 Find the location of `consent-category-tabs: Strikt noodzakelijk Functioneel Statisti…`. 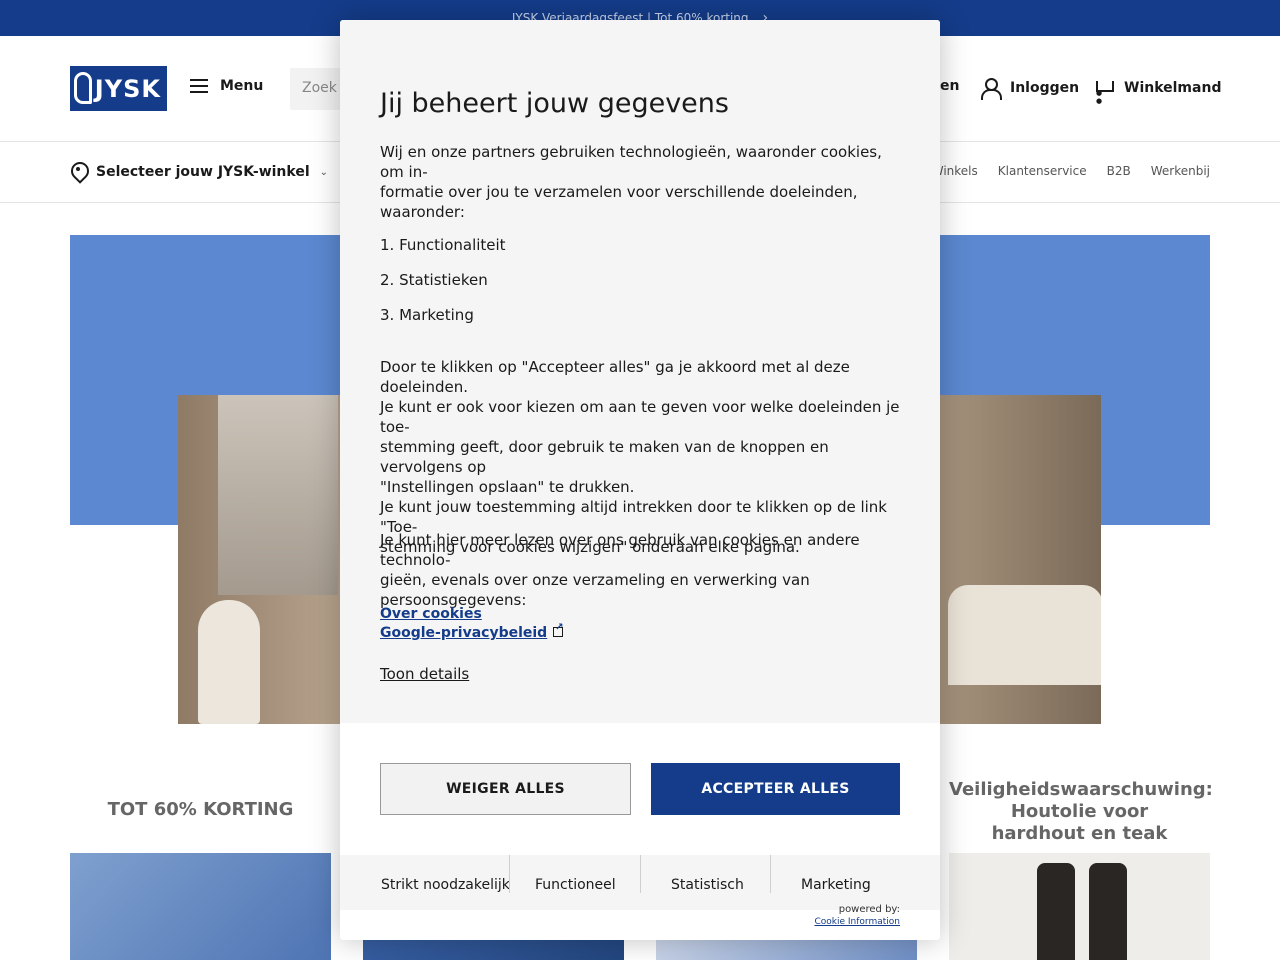

consent-category-tabs: Strikt noodzakelijk Functioneel Statisti… is located at coordinates (640, 882).